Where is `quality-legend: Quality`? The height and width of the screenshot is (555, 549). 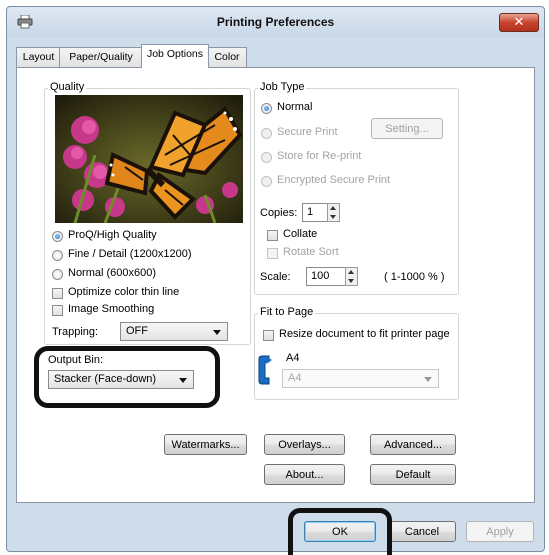 quality-legend: Quality is located at coordinates (67, 87).